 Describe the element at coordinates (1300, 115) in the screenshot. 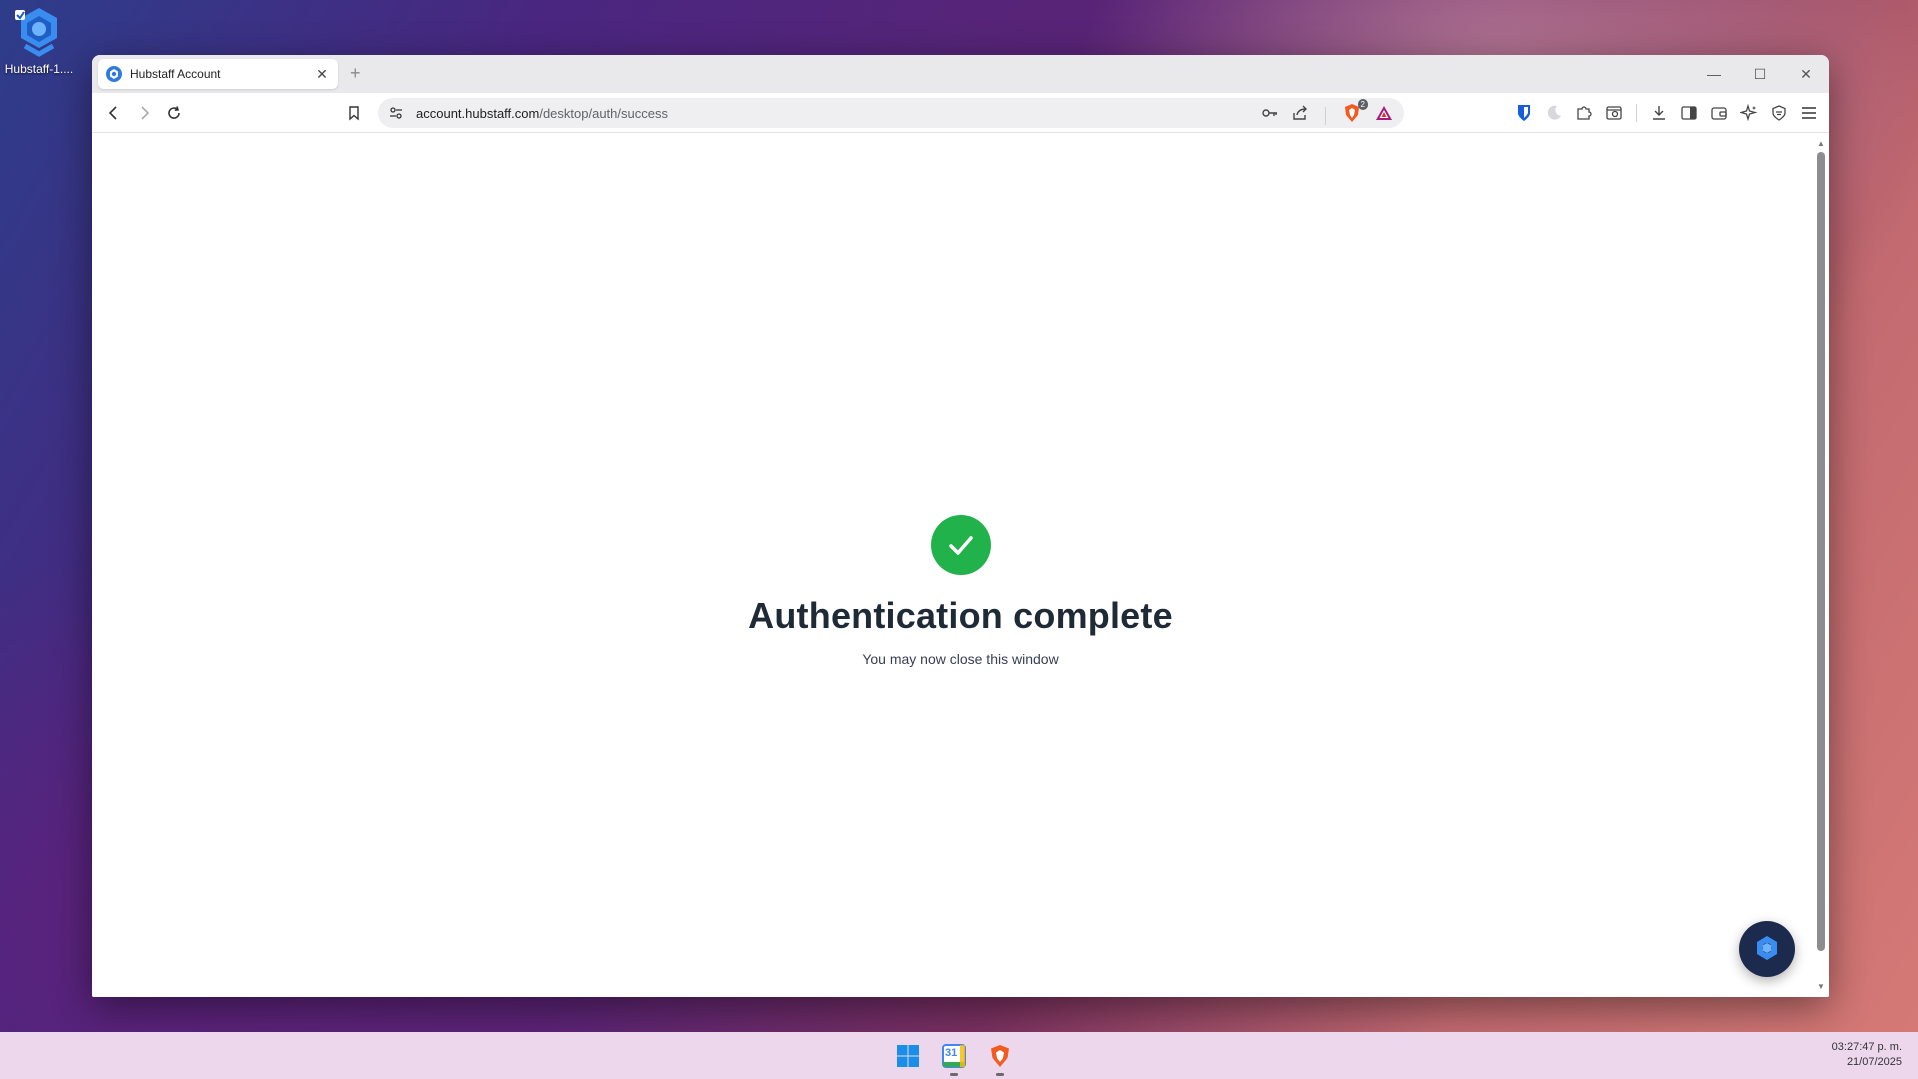

I see `share-icon` at that location.